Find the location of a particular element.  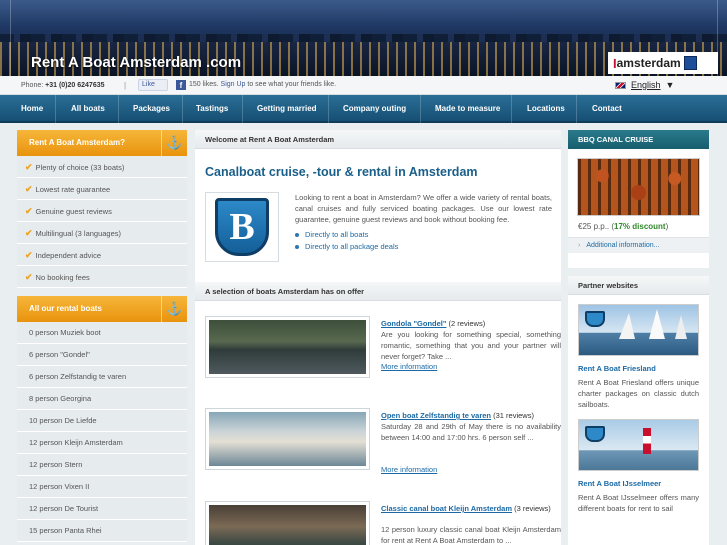

canal-boat-photo is located at coordinates (287, 523).